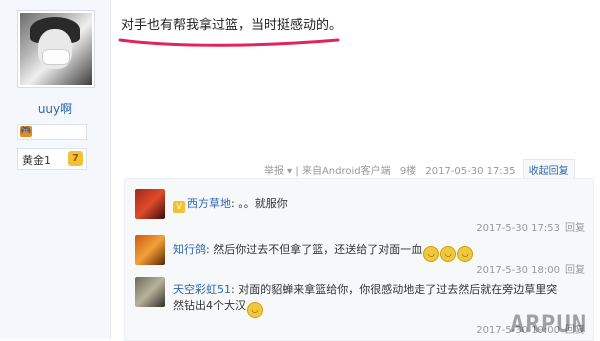  I want to click on floor-number: 9楼, so click(408, 171).